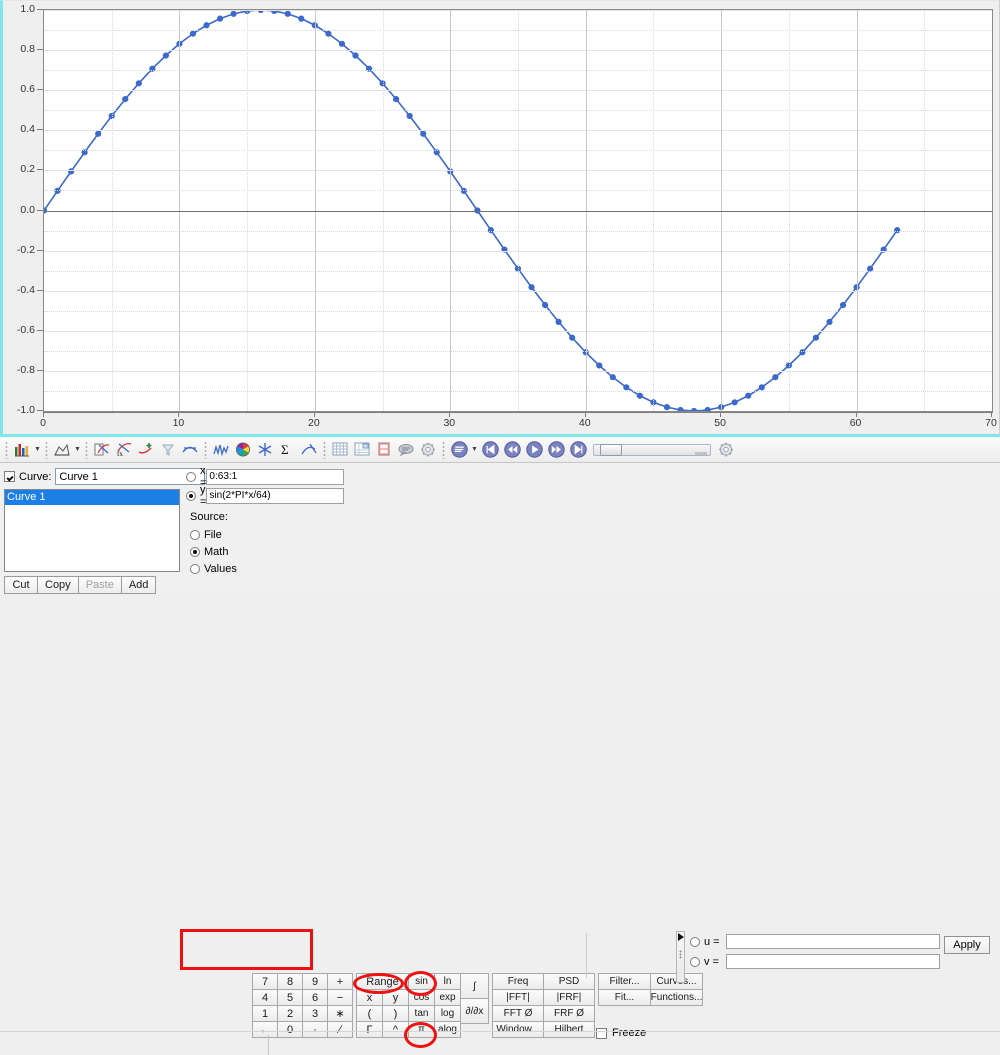 Image resolution: width=1000 pixels, height=1055 pixels. Describe the element at coordinates (21, 585) in the screenshot. I see `curve-cut-button: Cut` at that location.